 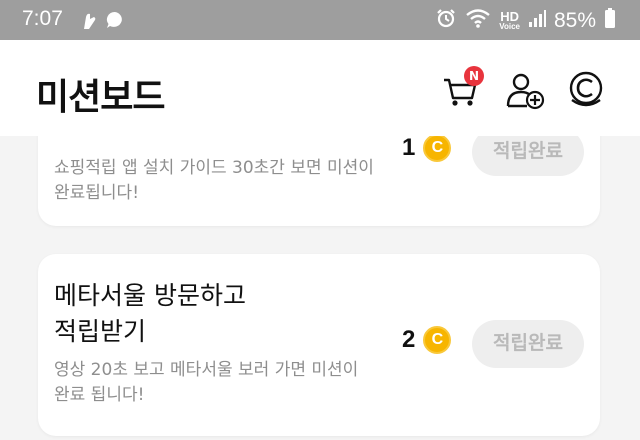 I want to click on add-friend-button, so click(x=525, y=90).